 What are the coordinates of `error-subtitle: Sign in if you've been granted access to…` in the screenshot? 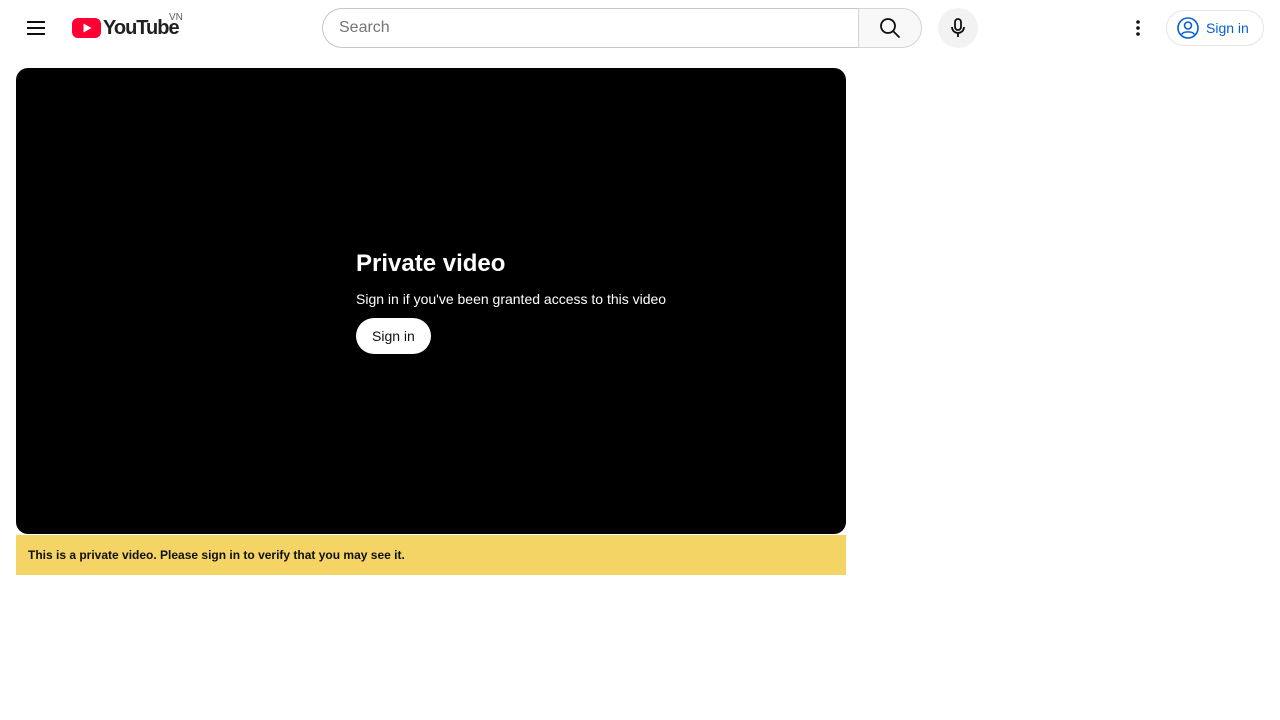 It's located at (511, 299).